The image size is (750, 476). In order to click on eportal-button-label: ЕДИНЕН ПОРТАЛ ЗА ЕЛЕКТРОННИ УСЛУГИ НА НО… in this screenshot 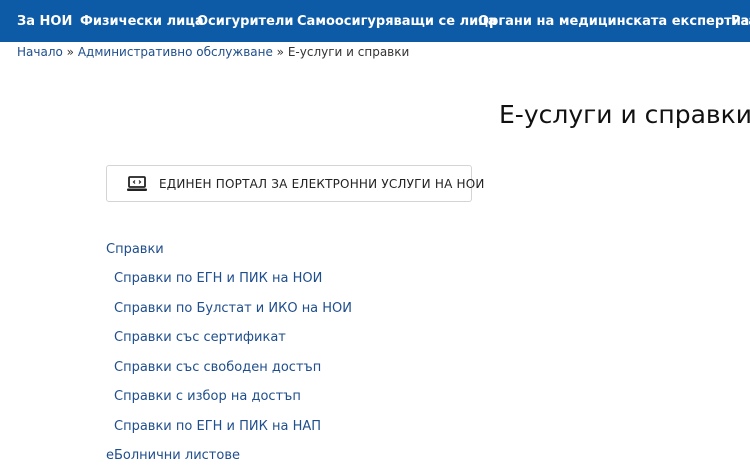, I will do `click(322, 184)`.